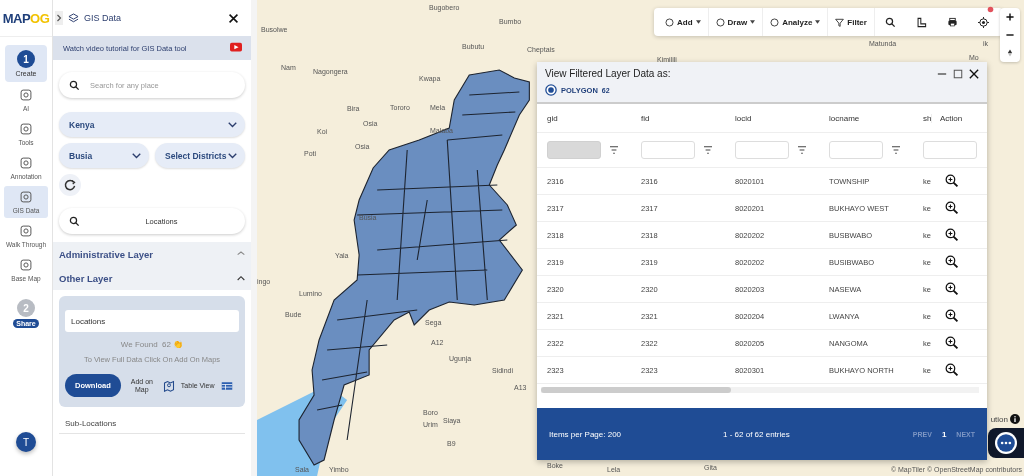 Image resolution: width=1024 pixels, height=476 pixels. Describe the element at coordinates (736, 22) in the screenshot. I see `toolbar-button: Draw` at that location.